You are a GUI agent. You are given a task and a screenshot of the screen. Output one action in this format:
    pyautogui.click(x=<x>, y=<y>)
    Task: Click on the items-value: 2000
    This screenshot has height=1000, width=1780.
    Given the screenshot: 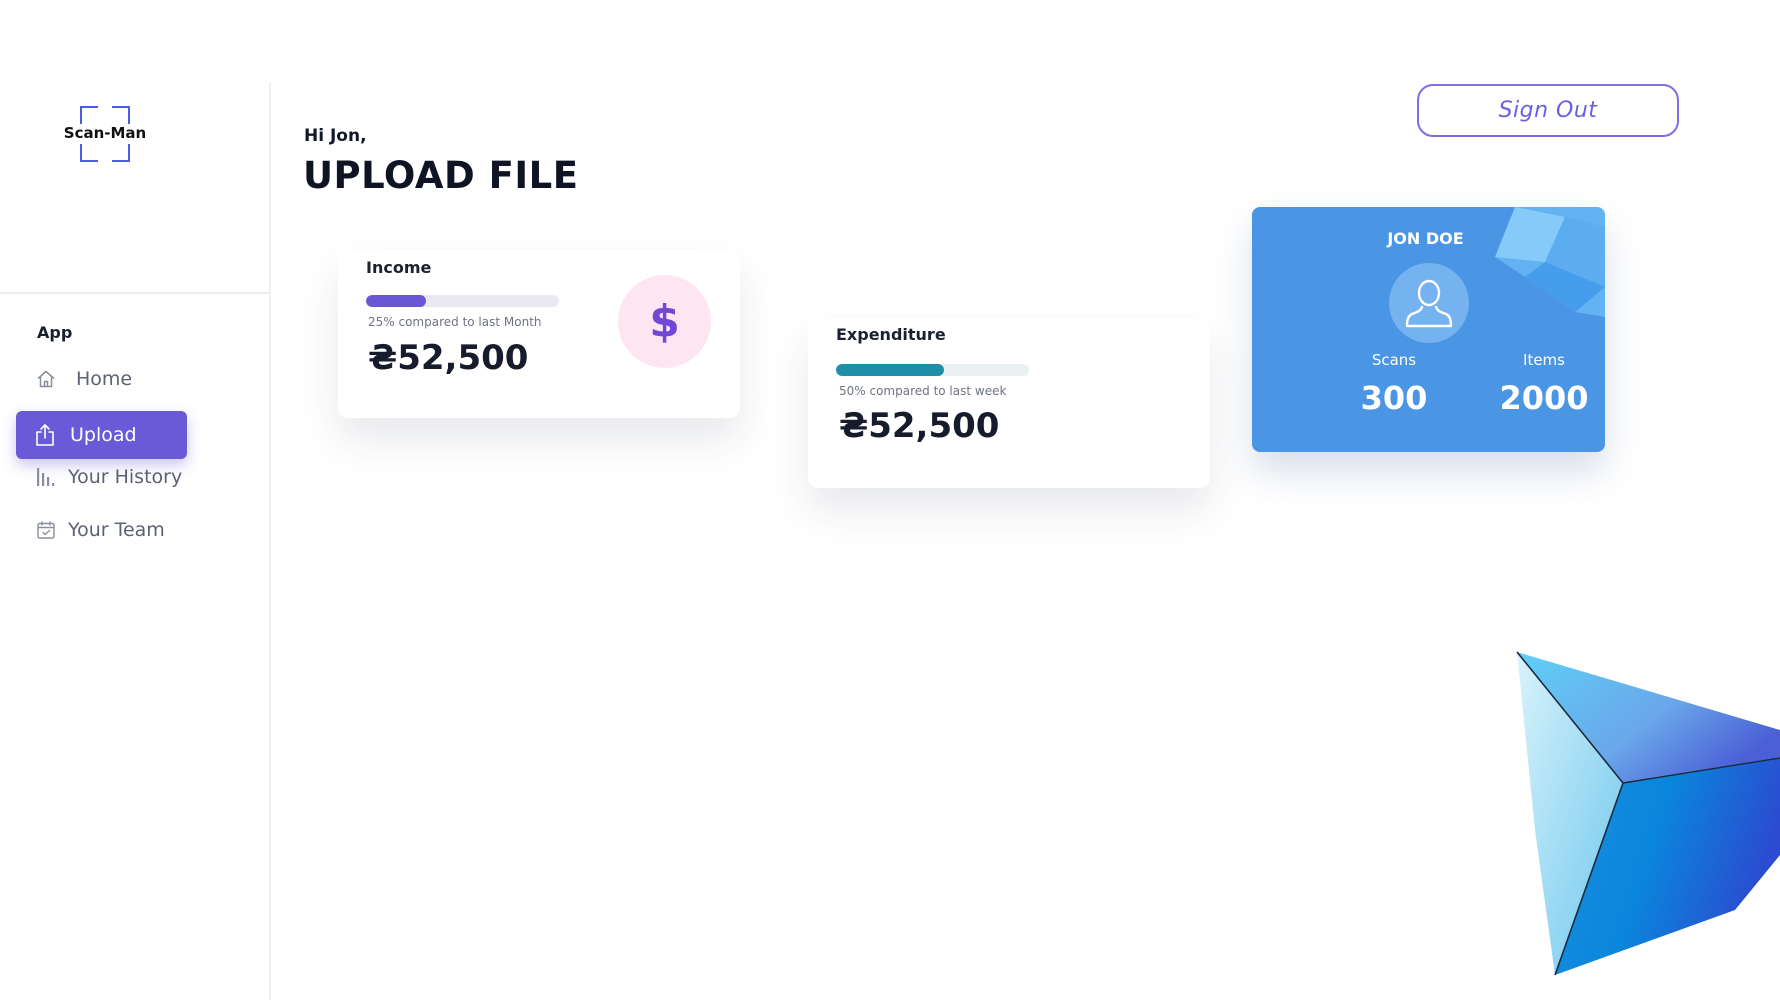 What is the action you would take?
    pyautogui.click(x=1544, y=398)
    